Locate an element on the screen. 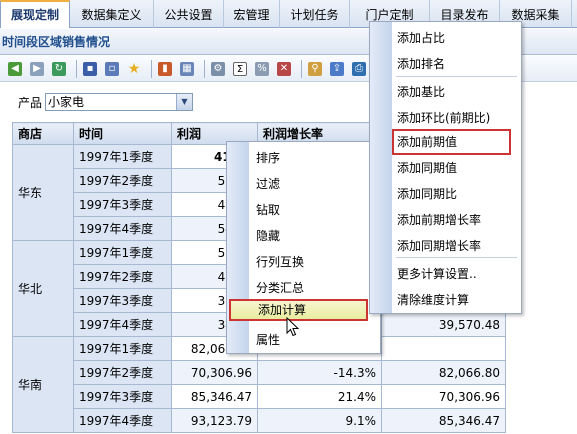 The width and height of the screenshot is (577, 434). mouse-cursor-icon is located at coordinates (293, 326).